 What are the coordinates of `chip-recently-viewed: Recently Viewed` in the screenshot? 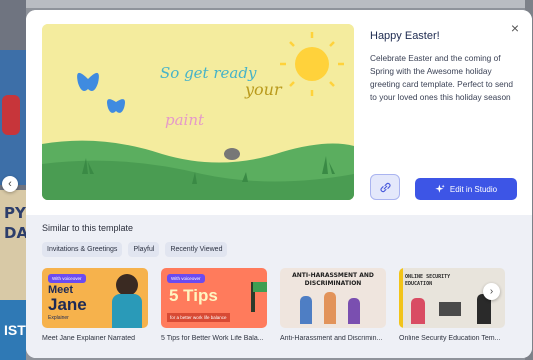 It's located at (196, 249).